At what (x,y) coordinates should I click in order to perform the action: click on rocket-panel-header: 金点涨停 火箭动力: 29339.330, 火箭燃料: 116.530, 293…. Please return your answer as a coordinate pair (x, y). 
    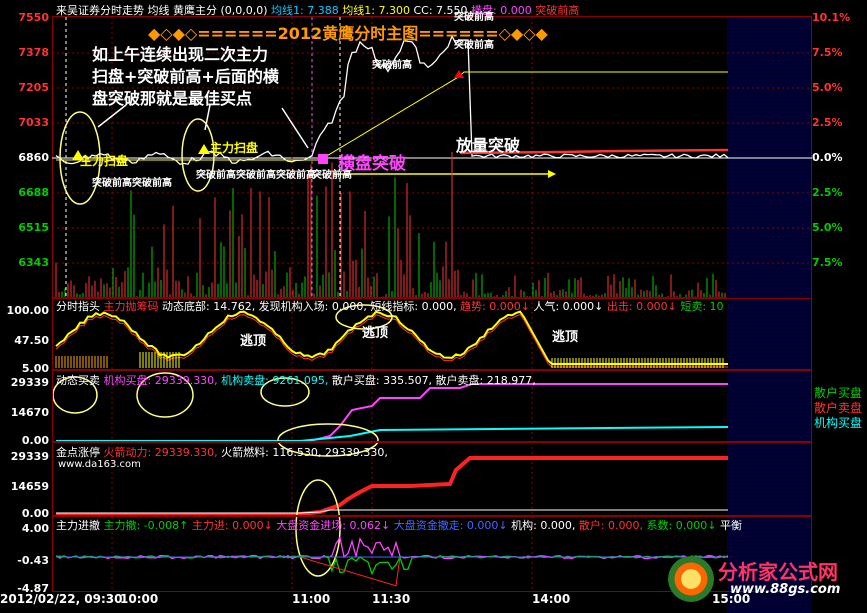
    Looking at the image, I should click on (222, 452).